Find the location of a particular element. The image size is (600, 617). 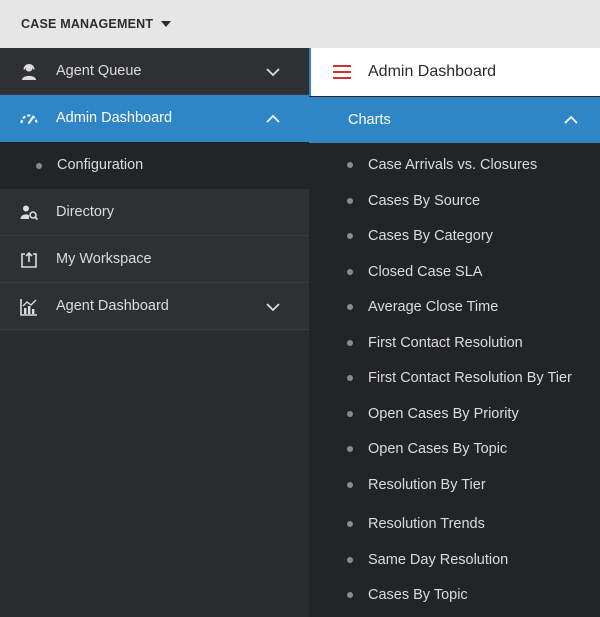

caret-down-icon is located at coordinates (166, 24).